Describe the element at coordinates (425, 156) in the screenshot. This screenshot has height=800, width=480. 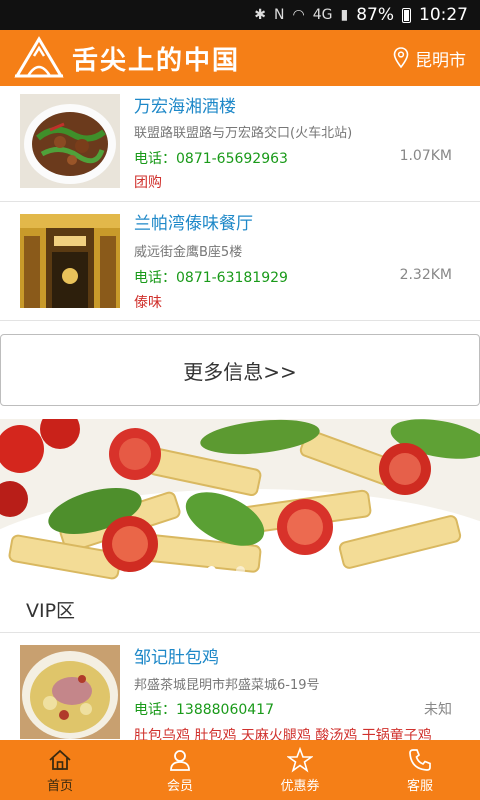
I see `restaurant-distance: 1.07KM` at that location.